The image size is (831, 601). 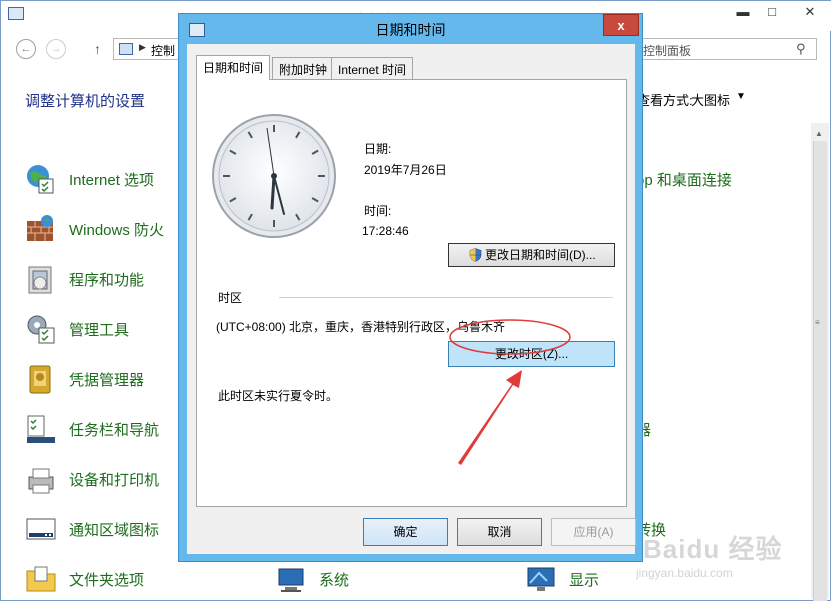 I want to click on apply-button: 应用(A), so click(x=593, y=532).